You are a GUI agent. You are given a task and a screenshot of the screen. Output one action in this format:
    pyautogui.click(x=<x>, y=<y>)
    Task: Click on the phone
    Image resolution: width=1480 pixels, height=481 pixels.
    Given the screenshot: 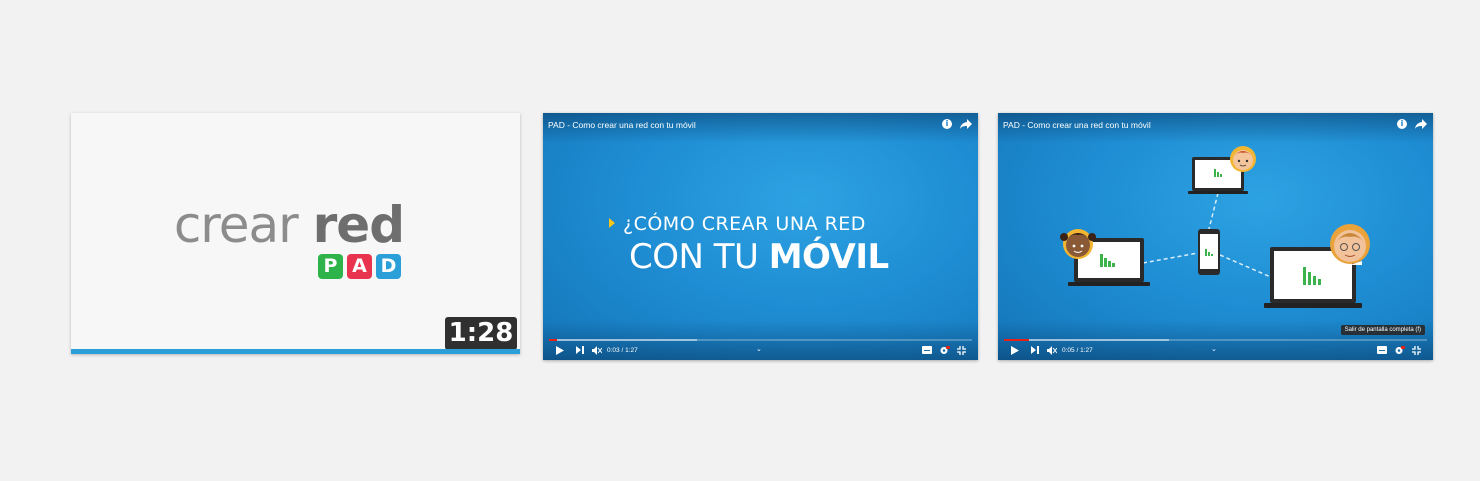 What is the action you would take?
    pyautogui.click(x=1209, y=252)
    